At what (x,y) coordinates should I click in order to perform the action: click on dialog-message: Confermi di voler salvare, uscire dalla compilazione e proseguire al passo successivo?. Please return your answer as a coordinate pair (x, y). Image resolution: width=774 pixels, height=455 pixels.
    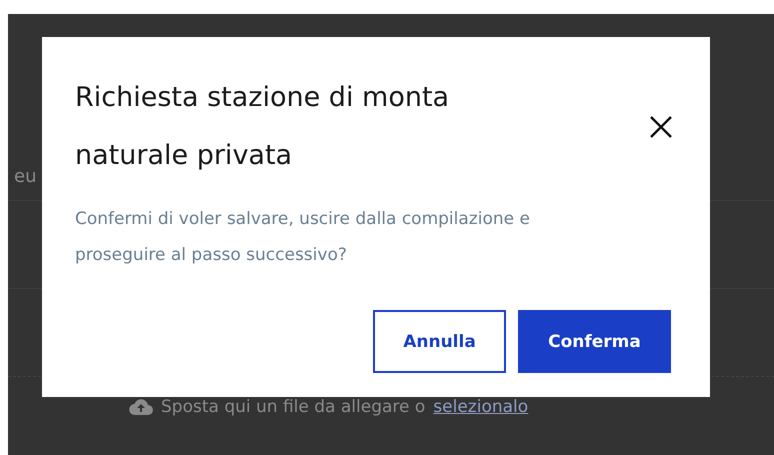
    Looking at the image, I should click on (303, 237).